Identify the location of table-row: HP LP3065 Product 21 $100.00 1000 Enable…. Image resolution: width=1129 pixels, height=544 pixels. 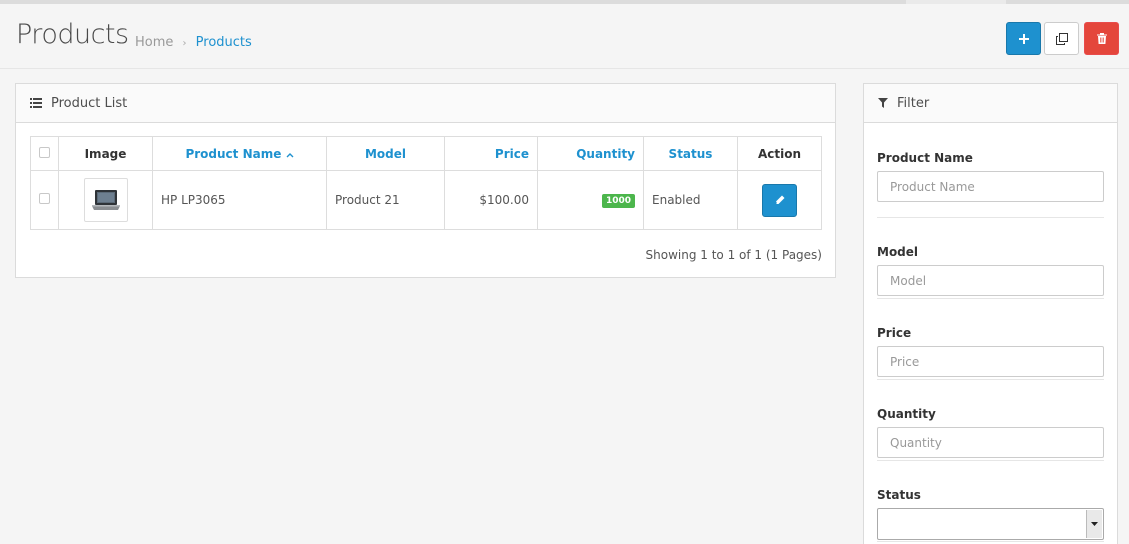
(426, 200).